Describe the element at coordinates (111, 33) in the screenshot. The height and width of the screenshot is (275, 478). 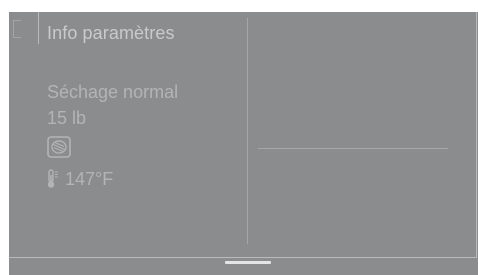
I see `page-title: Info paramètres` at that location.